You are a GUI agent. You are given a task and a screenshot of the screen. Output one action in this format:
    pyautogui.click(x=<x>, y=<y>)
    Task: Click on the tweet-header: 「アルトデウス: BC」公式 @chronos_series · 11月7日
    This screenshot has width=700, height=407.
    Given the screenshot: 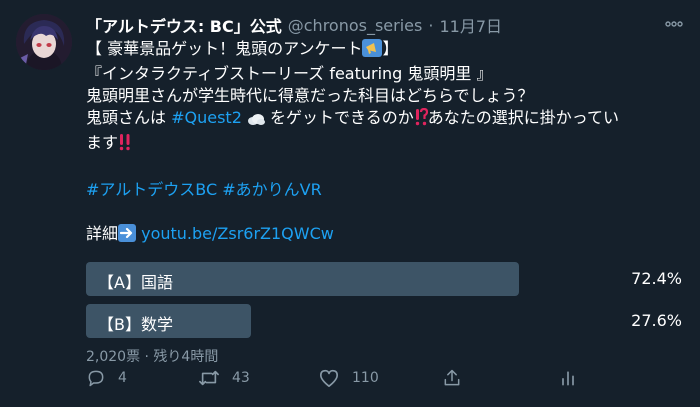 What is the action you would take?
    pyautogui.click(x=385, y=25)
    